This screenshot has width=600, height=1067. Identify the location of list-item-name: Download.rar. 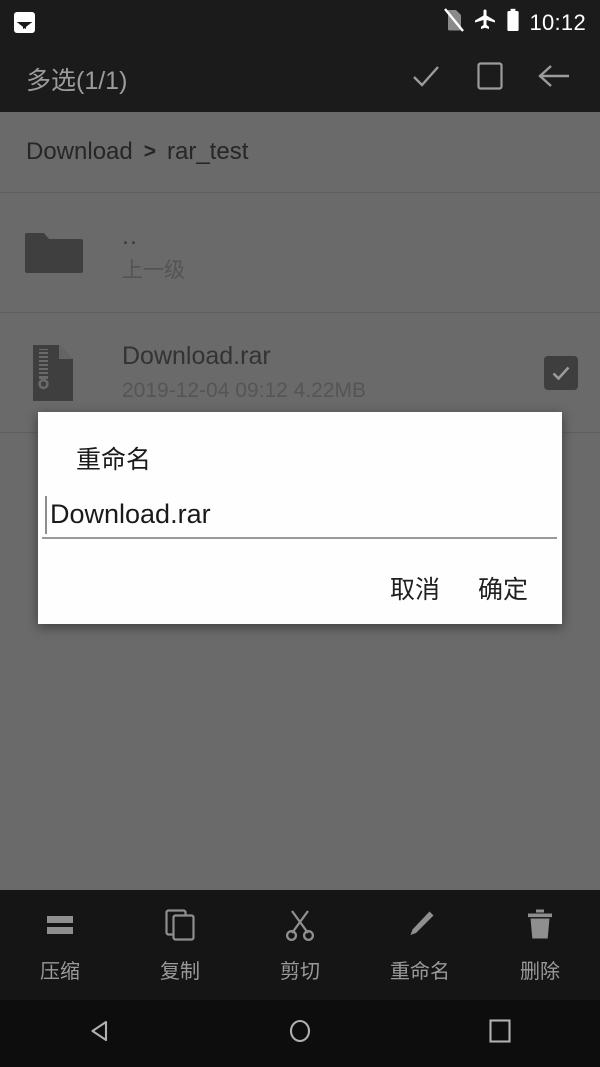
(196, 355).